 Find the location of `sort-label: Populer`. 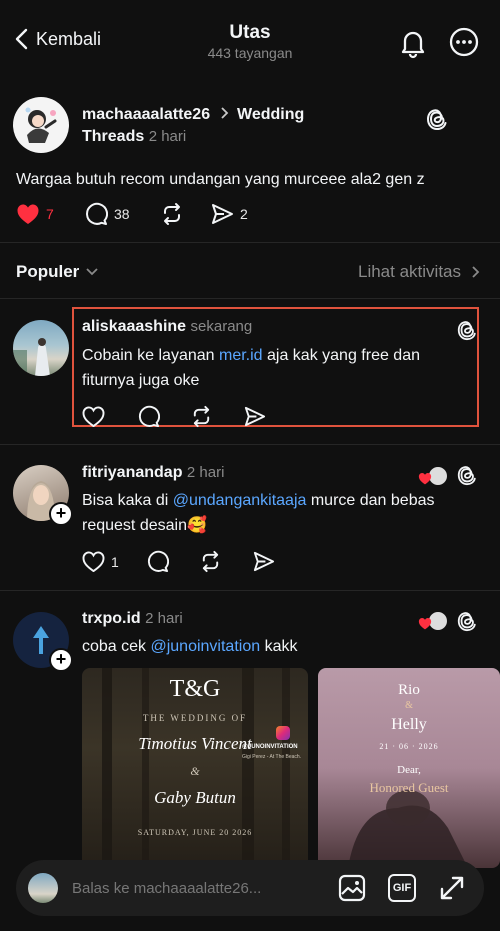

sort-label: Populer is located at coordinates (48, 271).